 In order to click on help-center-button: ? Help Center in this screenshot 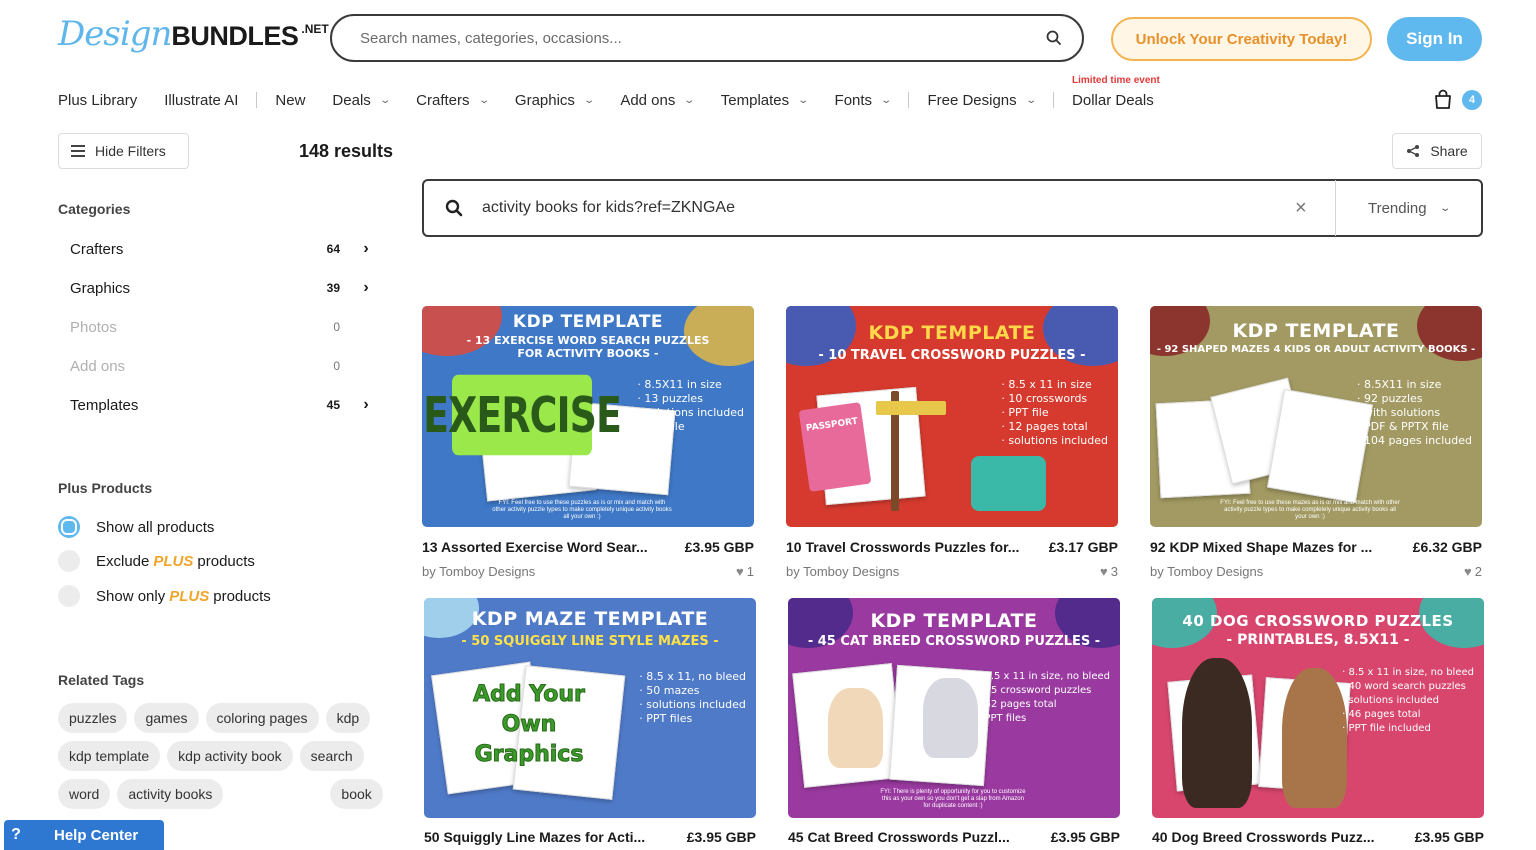, I will do `click(84, 835)`.